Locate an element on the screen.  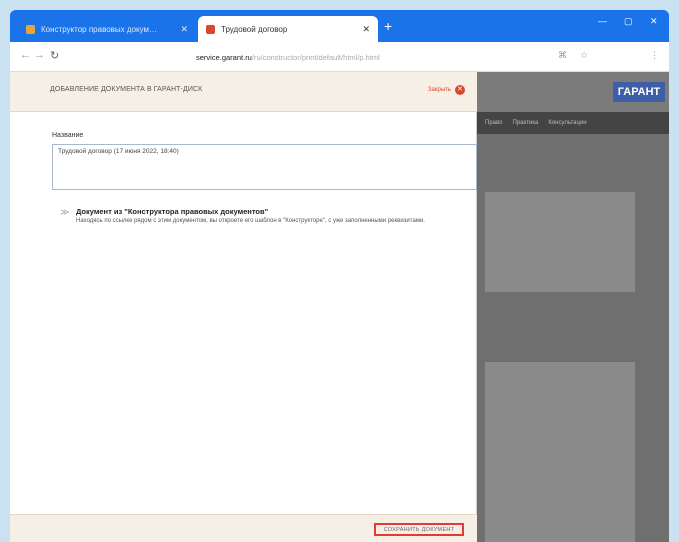
site-nav: Право Практика Консультации is located at coordinates (573, 123).